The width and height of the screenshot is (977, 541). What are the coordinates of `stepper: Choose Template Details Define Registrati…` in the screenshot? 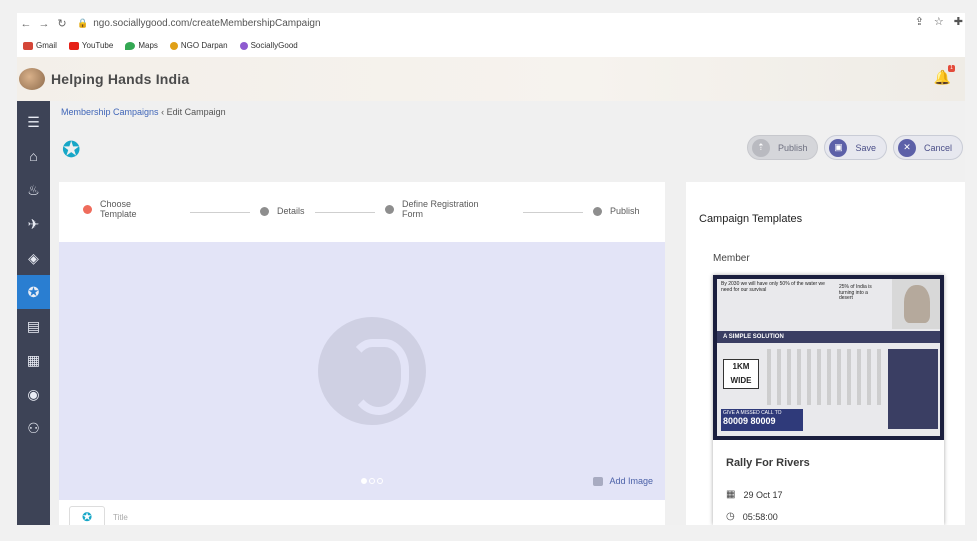 It's located at (362, 212).